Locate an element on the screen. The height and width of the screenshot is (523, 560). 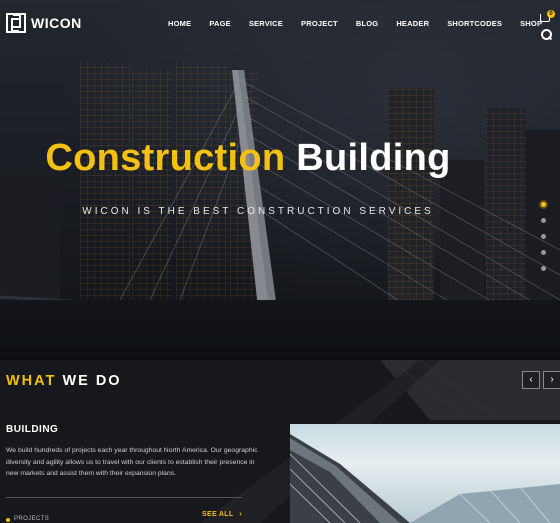
logo-text: WICON is located at coordinates (56, 23).